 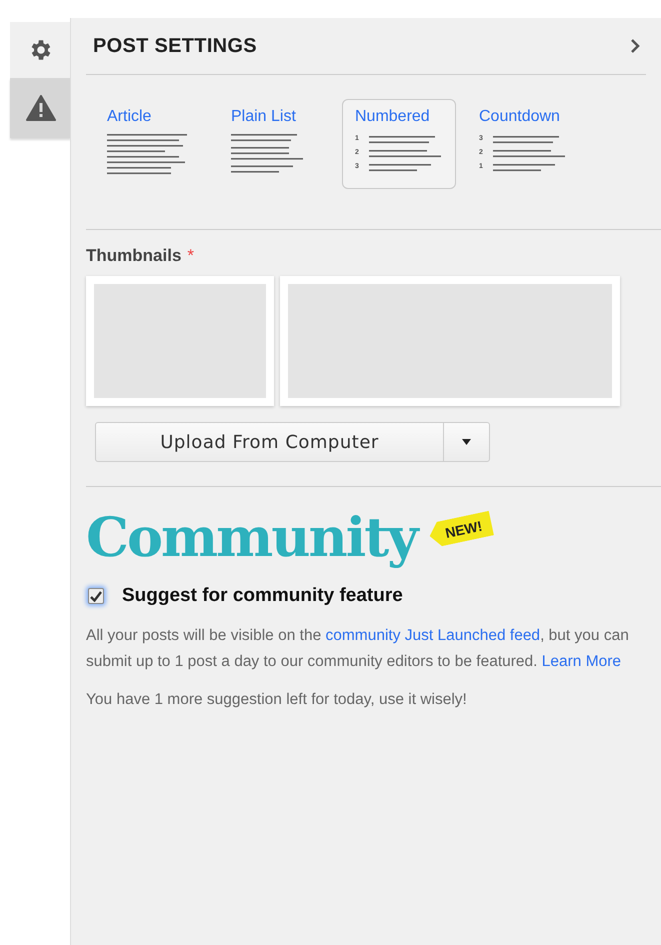 I want to click on required-mark: *, so click(x=190, y=256).